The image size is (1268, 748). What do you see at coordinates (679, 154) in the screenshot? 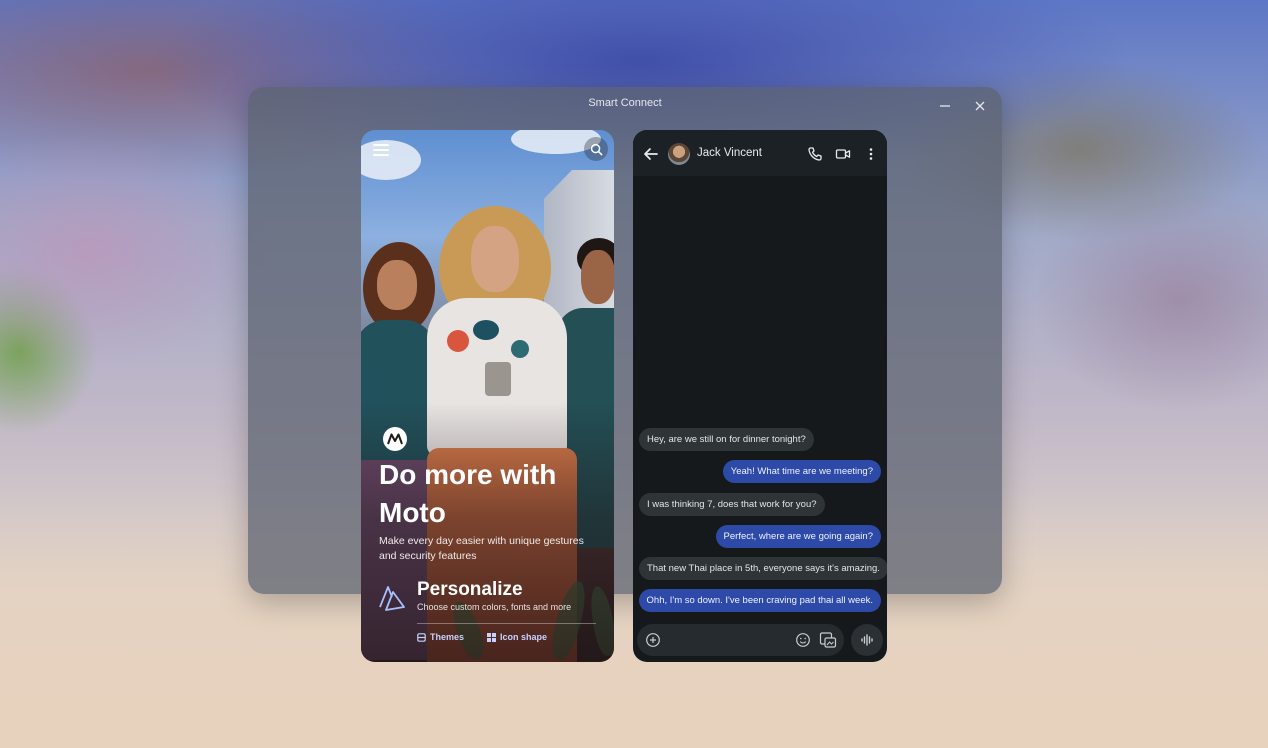
I see `avatar` at bounding box center [679, 154].